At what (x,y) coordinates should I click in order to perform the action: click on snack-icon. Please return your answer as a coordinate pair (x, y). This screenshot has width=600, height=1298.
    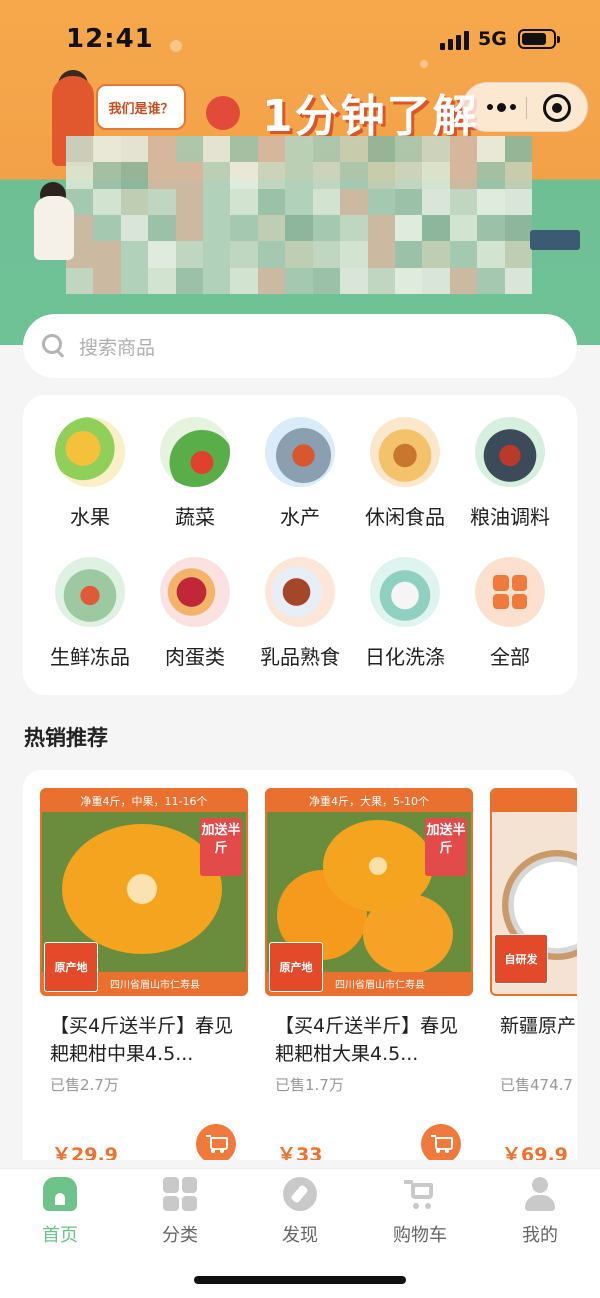
    Looking at the image, I should click on (405, 452).